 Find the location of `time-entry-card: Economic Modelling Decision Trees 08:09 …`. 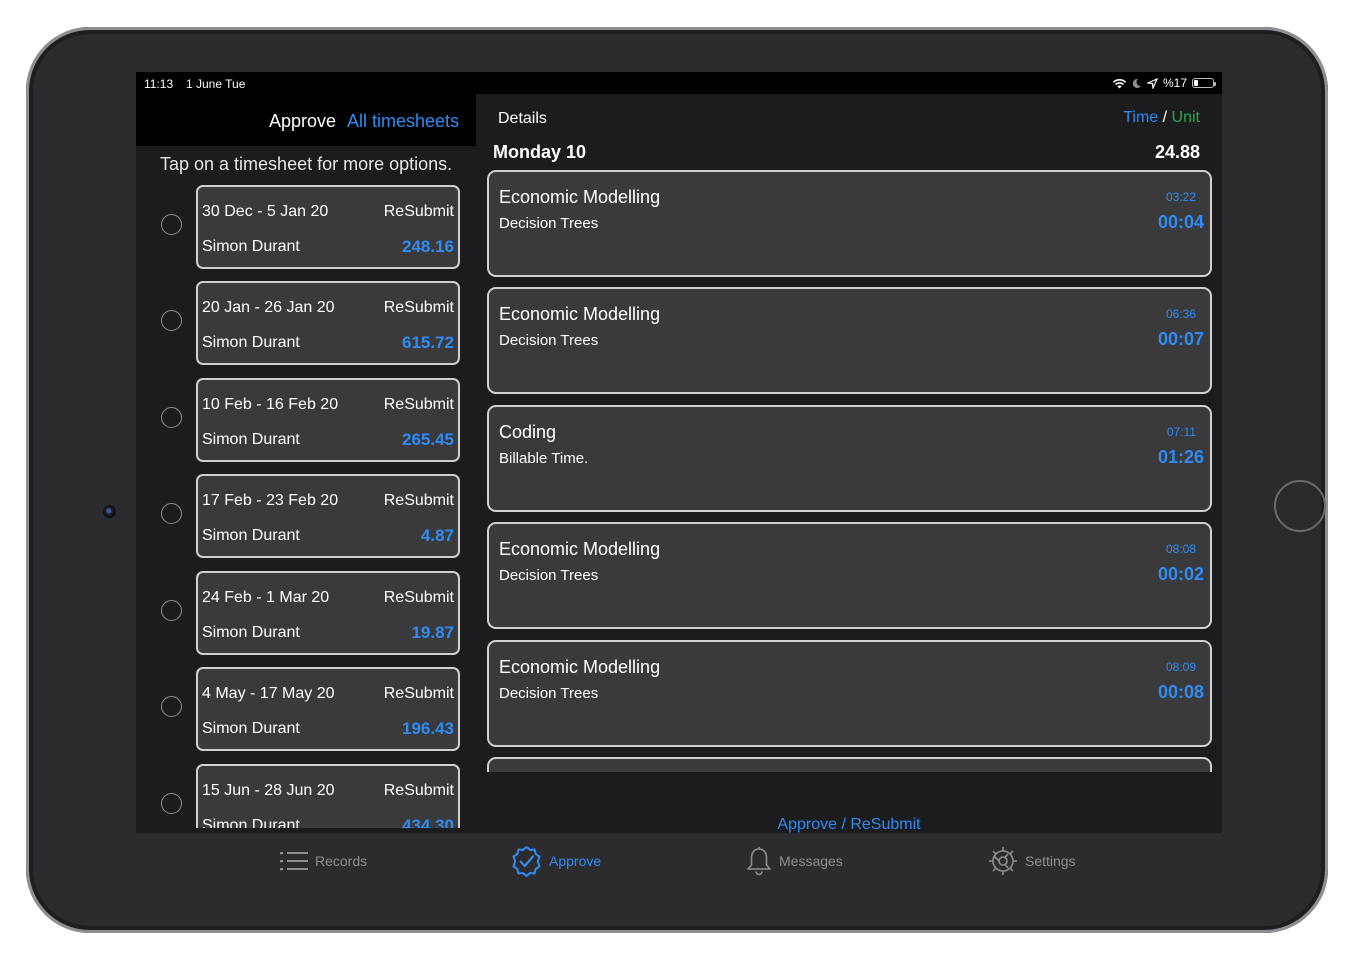

time-entry-card: Economic Modelling Decision Trees 08:09 … is located at coordinates (849, 693).